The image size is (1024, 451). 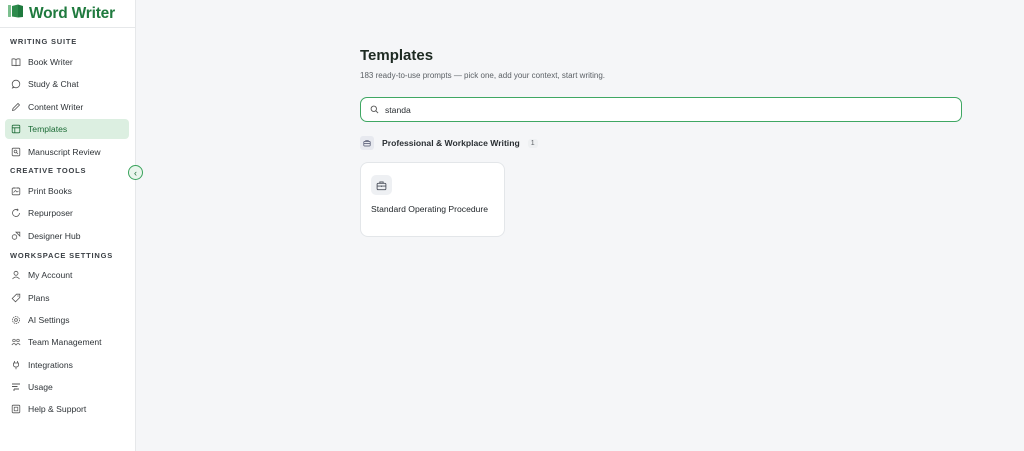 What do you see at coordinates (53, 84) in the screenshot?
I see `sidebar-item-label: Study & Chat` at bounding box center [53, 84].